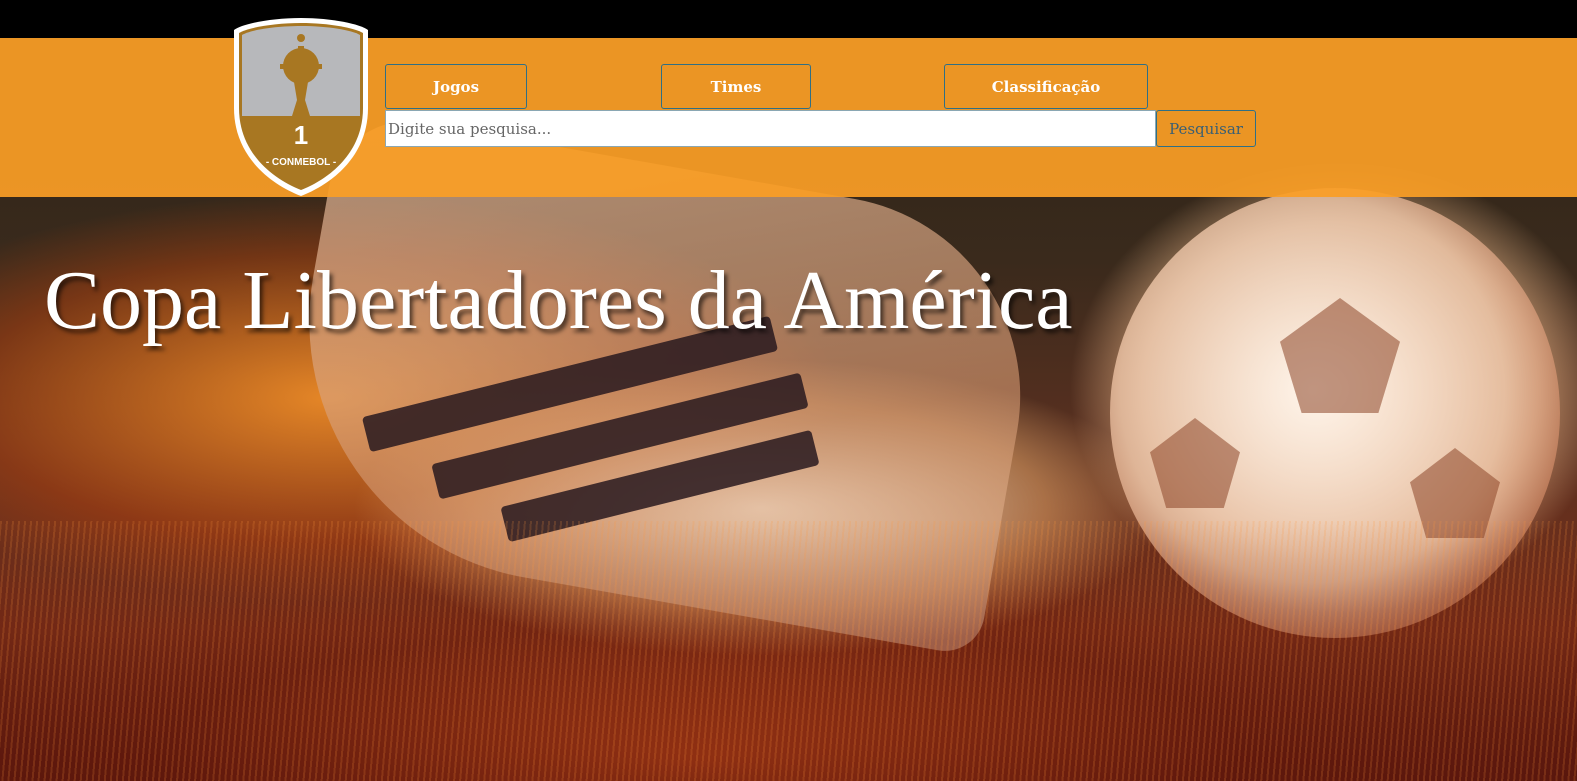 This screenshot has height=781, width=1577. What do you see at coordinates (558, 300) in the screenshot?
I see `hero-title: Copa Libertadores da América` at bounding box center [558, 300].